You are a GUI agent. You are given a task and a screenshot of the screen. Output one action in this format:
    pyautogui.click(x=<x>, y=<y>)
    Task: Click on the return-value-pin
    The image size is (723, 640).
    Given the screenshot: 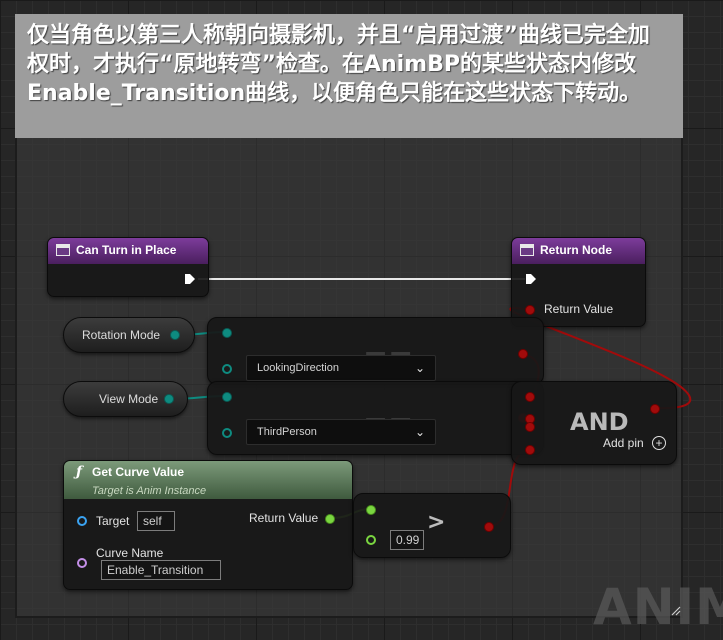 What is the action you would take?
    pyautogui.click(x=530, y=310)
    